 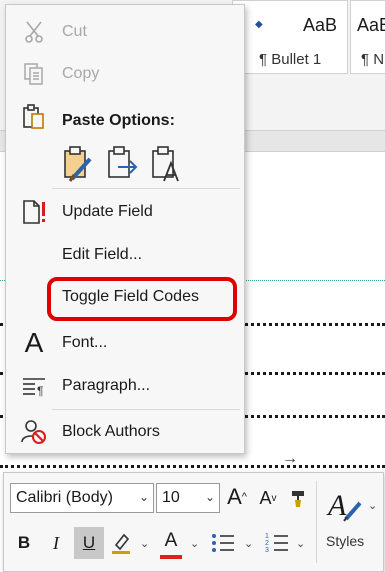 I want to click on block-authors-icon, so click(x=34, y=432).